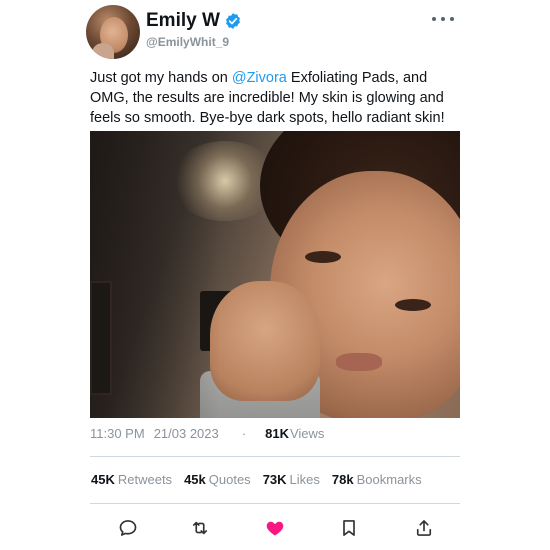 This screenshot has height=550, width=550. I want to click on likes-stat: 73K Likes, so click(291, 479).